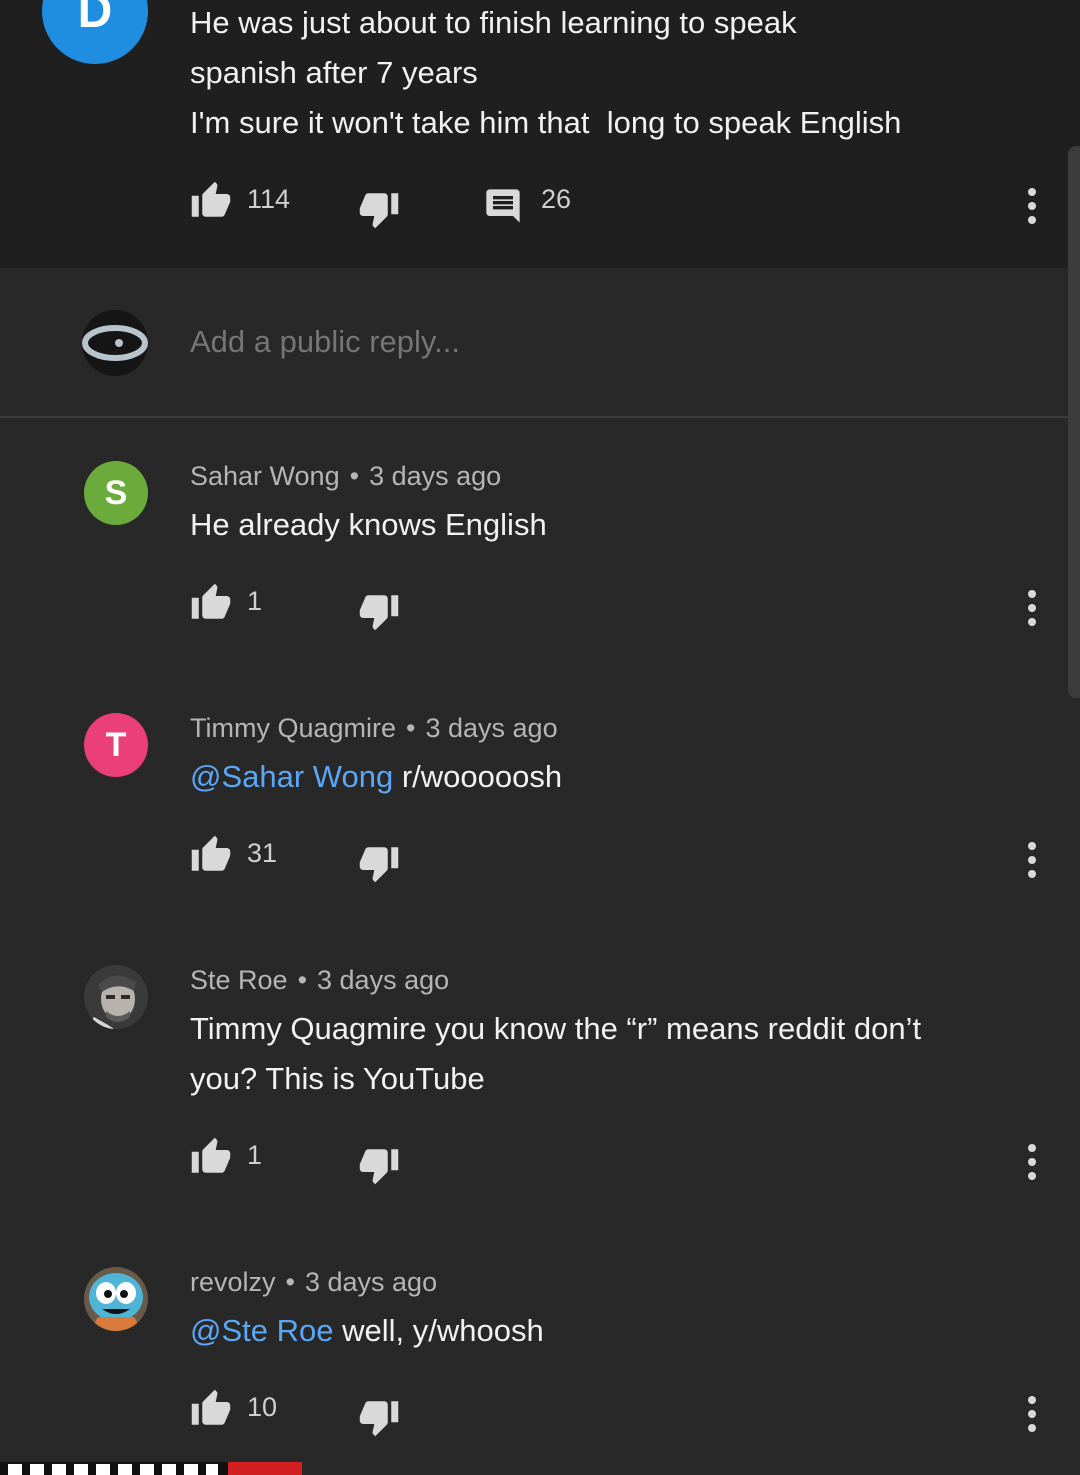 The image size is (1080, 1475). I want to click on scrollbar, so click(1074, 422).